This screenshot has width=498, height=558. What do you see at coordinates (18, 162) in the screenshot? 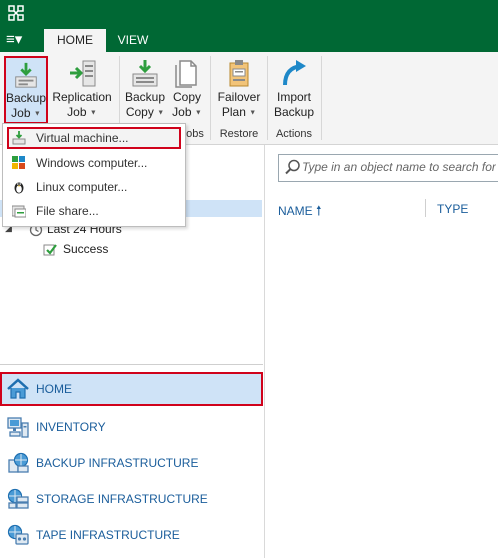
I see `windows-computer-icon` at bounding box center [18, 162].